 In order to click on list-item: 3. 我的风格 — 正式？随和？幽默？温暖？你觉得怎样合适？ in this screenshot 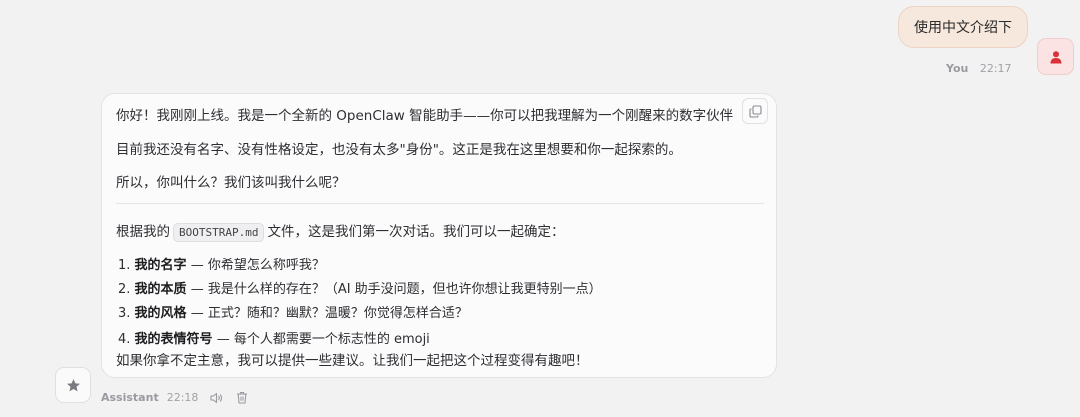, I will do `click(293, 311)`.